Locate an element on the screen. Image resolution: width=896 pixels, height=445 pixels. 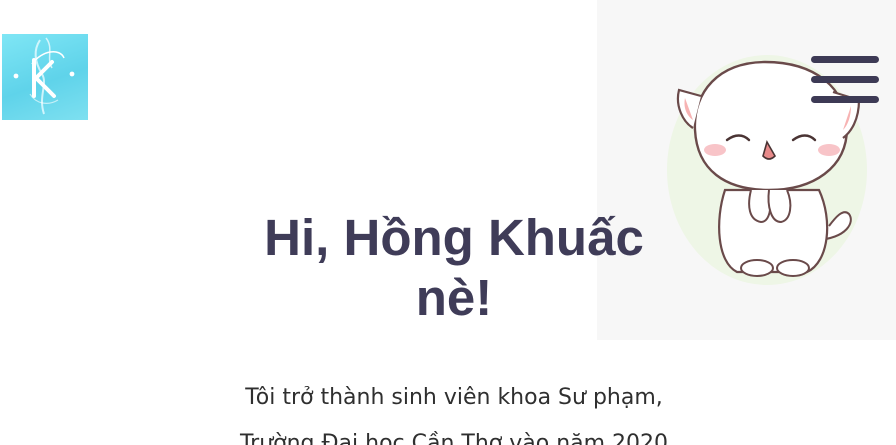
intro-text-line-1: Tôi trở thành sinh viên khoa Sư phạm, is located at coordinates (454, 397).